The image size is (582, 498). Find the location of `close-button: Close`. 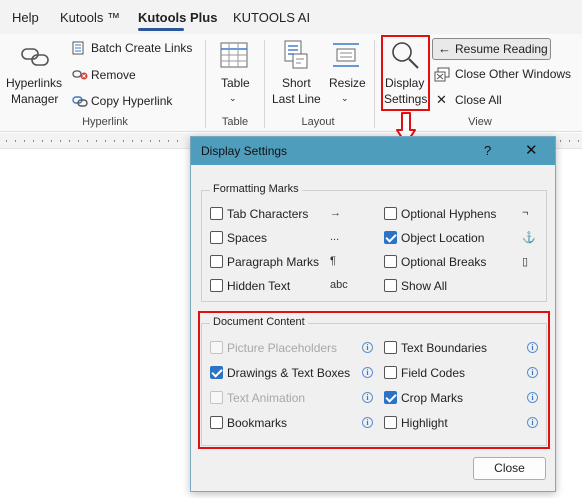

close-button: Close is located at coordinates (509, 468).